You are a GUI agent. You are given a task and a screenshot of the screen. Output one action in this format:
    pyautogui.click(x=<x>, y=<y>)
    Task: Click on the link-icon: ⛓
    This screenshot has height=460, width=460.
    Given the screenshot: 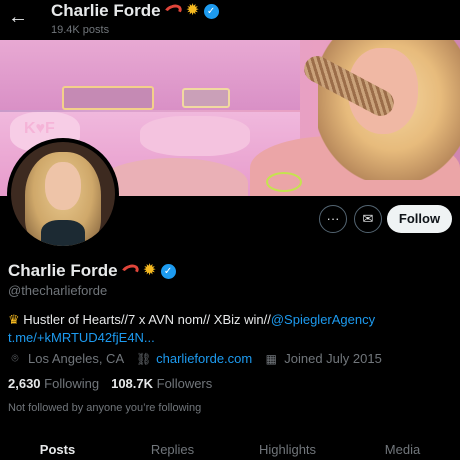 What is the action you would take?
    pyautogui.click(x=144, y=358)
    